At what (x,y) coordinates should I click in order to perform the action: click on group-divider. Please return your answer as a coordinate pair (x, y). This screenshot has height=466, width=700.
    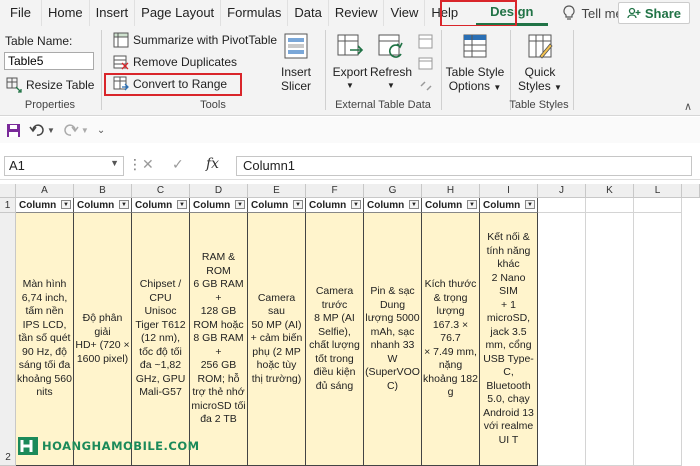
    Looking at the image, I should click on (101, 70).